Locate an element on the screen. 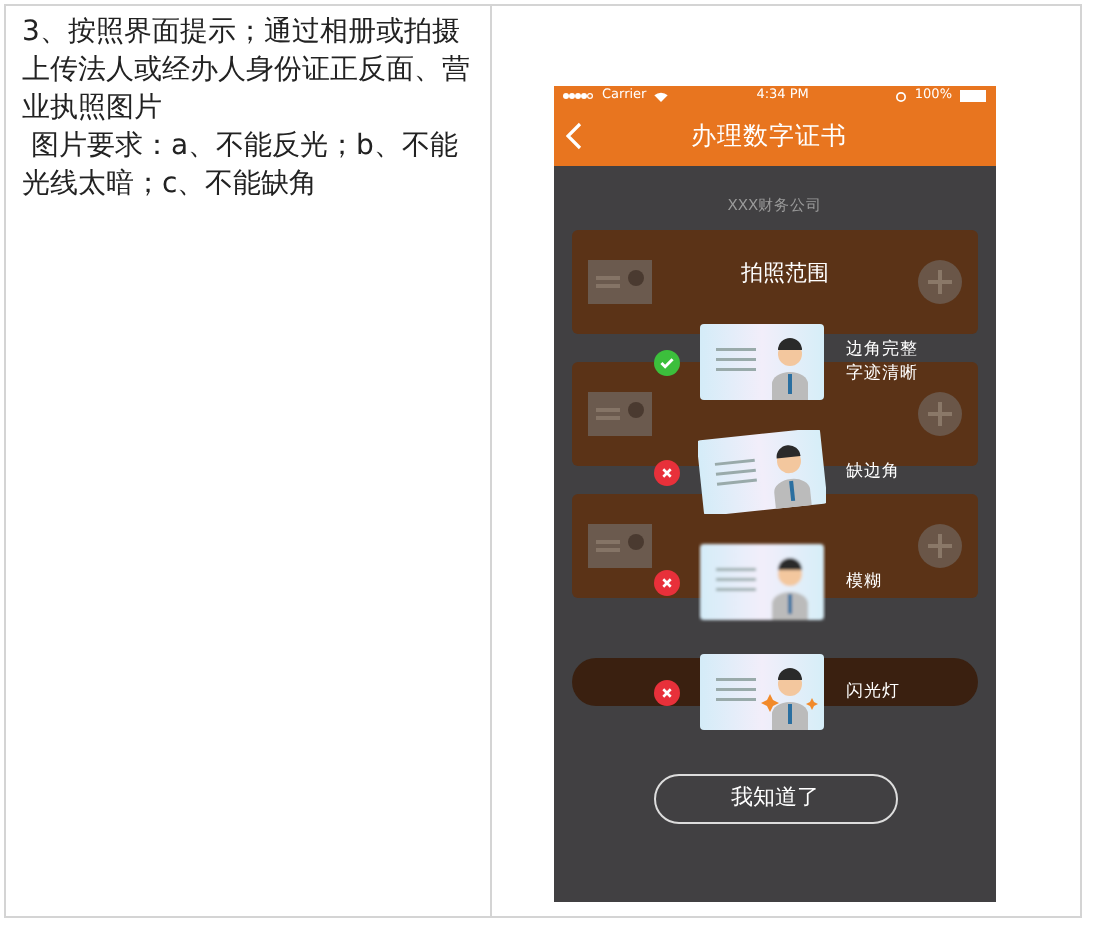  back-icon is located at coordinates (574, 136).